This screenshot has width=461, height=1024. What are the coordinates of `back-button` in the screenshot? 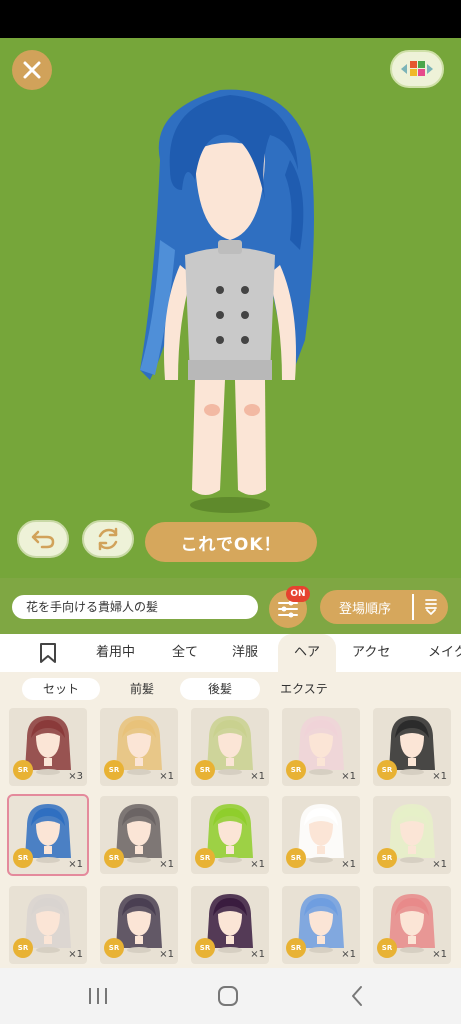 It's located at (357, 996).